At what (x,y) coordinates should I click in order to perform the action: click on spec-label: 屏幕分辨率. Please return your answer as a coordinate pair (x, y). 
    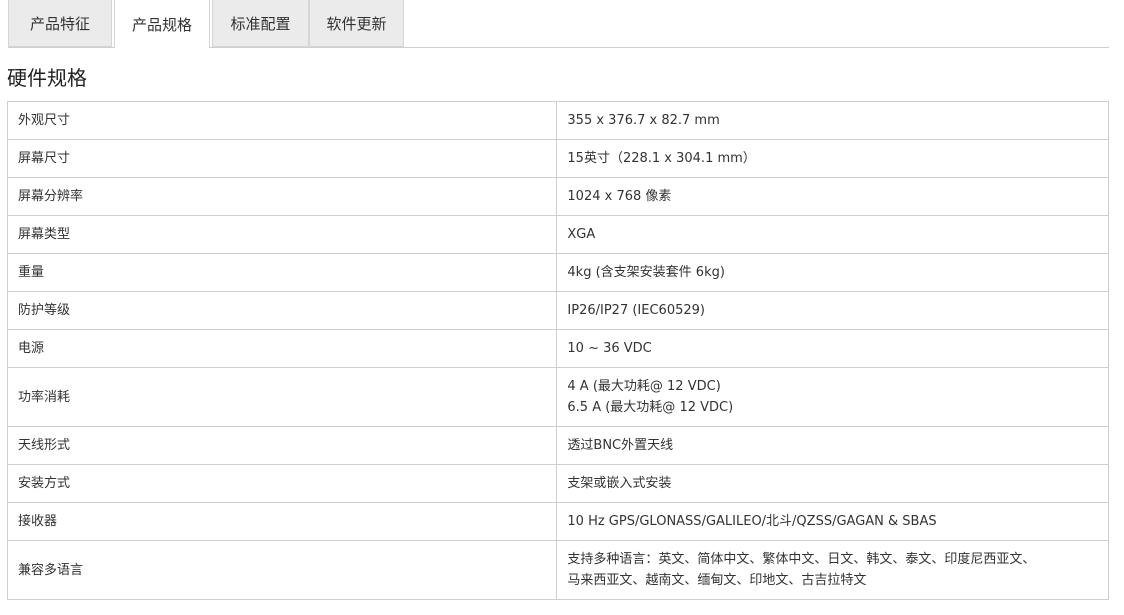
    Looking at the image, I should click on (282, 196).